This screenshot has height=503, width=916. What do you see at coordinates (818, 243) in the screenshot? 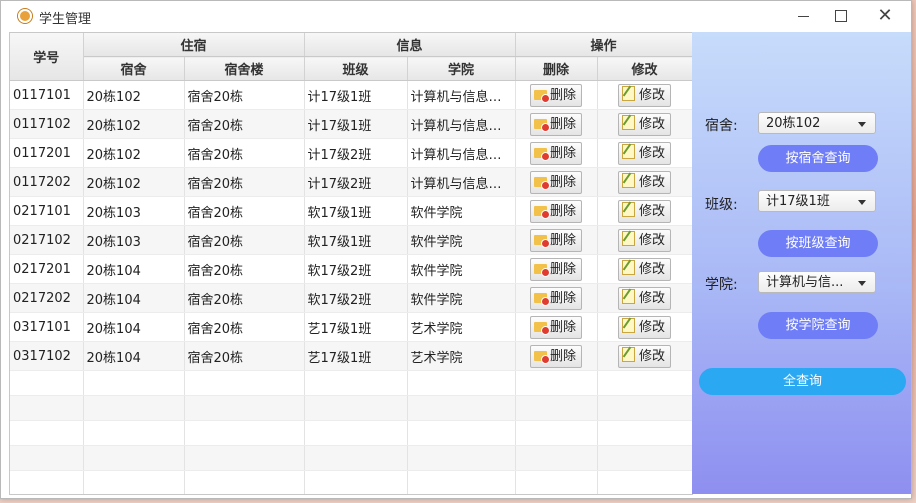
I see `class-query-button: 按班级查询` at bounding box center [818, 243].